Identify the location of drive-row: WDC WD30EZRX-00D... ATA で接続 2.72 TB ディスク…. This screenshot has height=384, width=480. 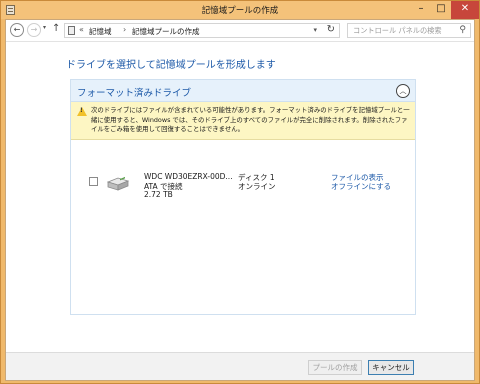
(243, 185).